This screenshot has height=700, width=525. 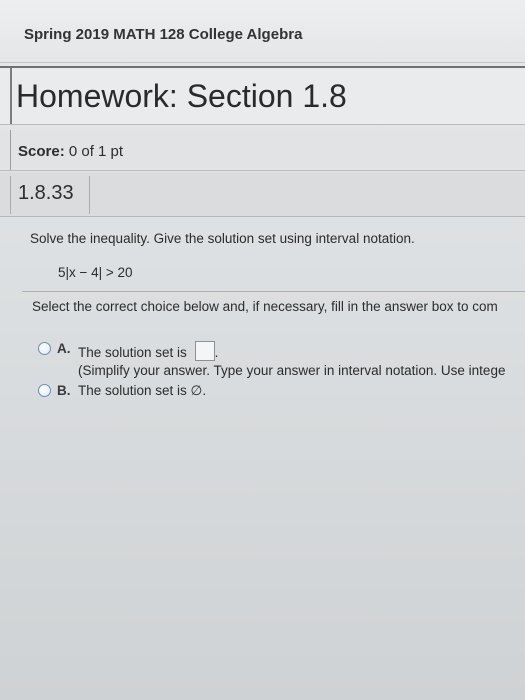 What do you see at coordinates (181, 96) in the screenshot?
I see `homework-title: Homework: Section 1.8` at bounding box center [181, 96].